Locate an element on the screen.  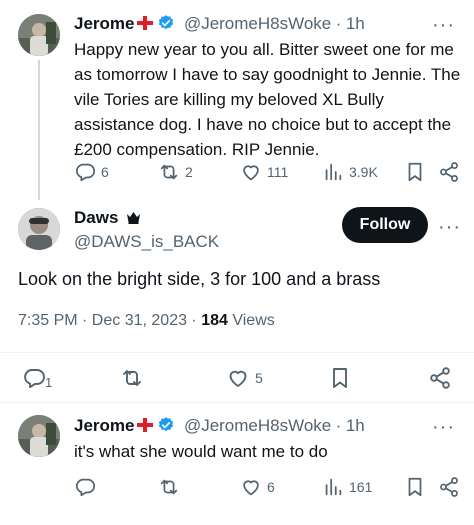
like-count: 5 is located at coordinates (259, 378).